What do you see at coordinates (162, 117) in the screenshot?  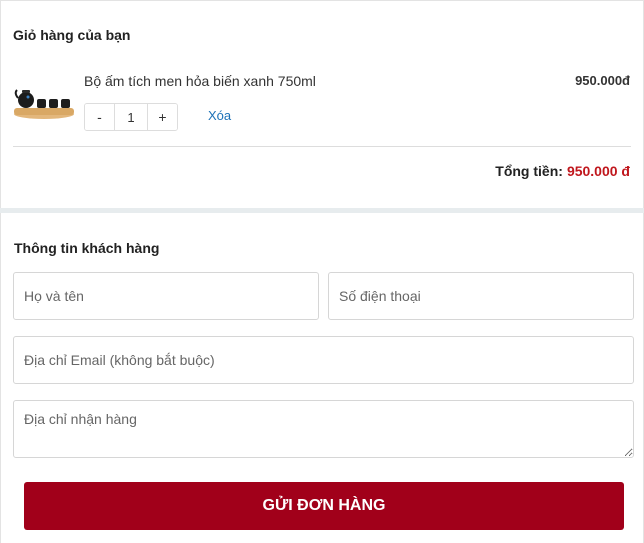 I see `increase-quantity-button: +` at bounding box center [162, 117].